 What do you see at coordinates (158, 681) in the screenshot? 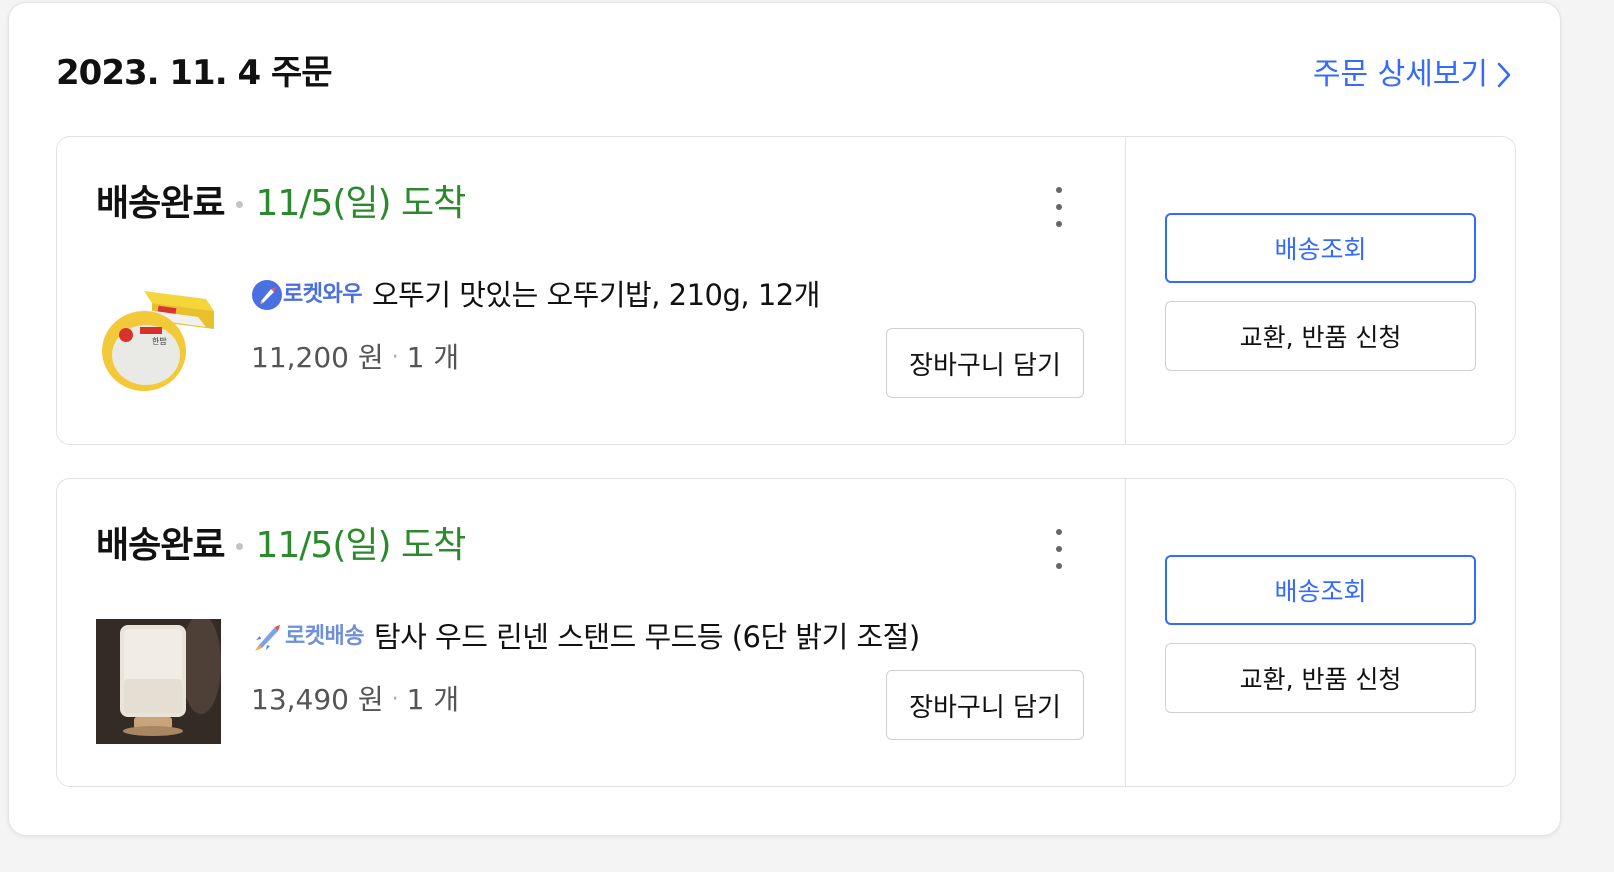
I see `product-thumbnail-lamp` at bounding box center [158, 681].